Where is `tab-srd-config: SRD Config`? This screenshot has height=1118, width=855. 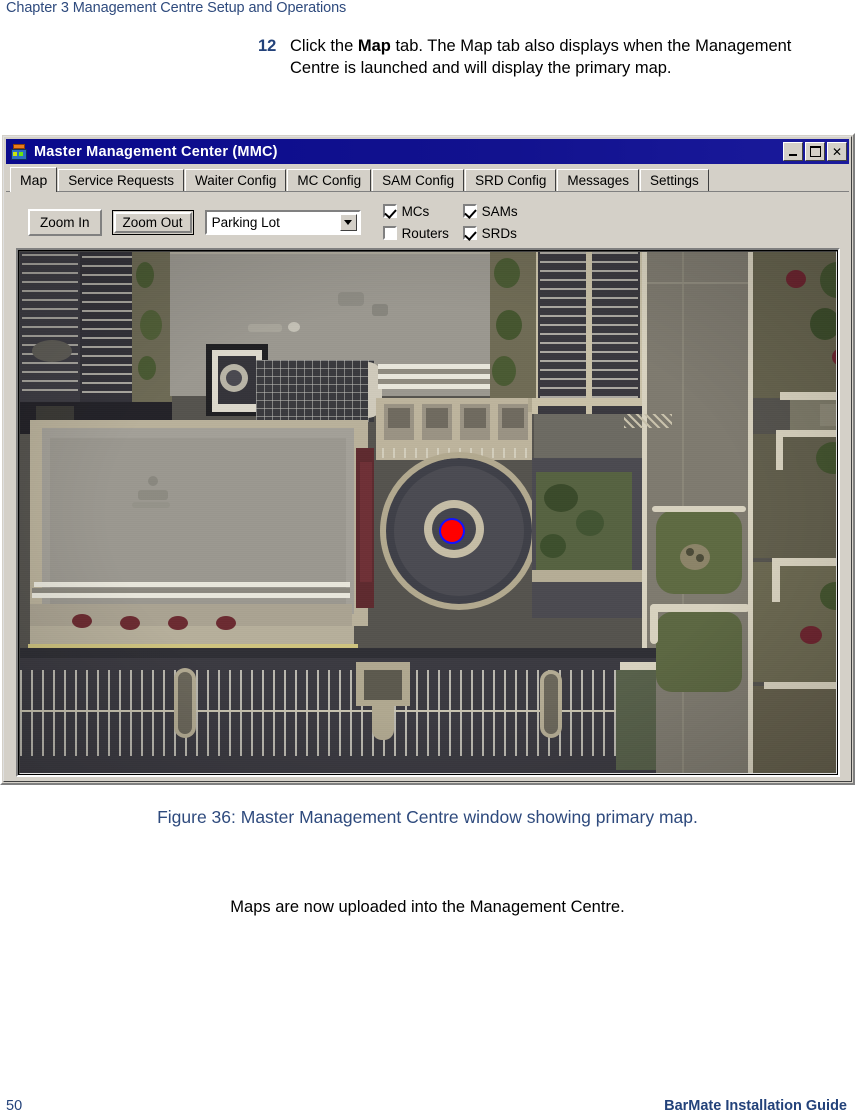 tab-srd-config: SRD Config is located at coordinates (511, 180).